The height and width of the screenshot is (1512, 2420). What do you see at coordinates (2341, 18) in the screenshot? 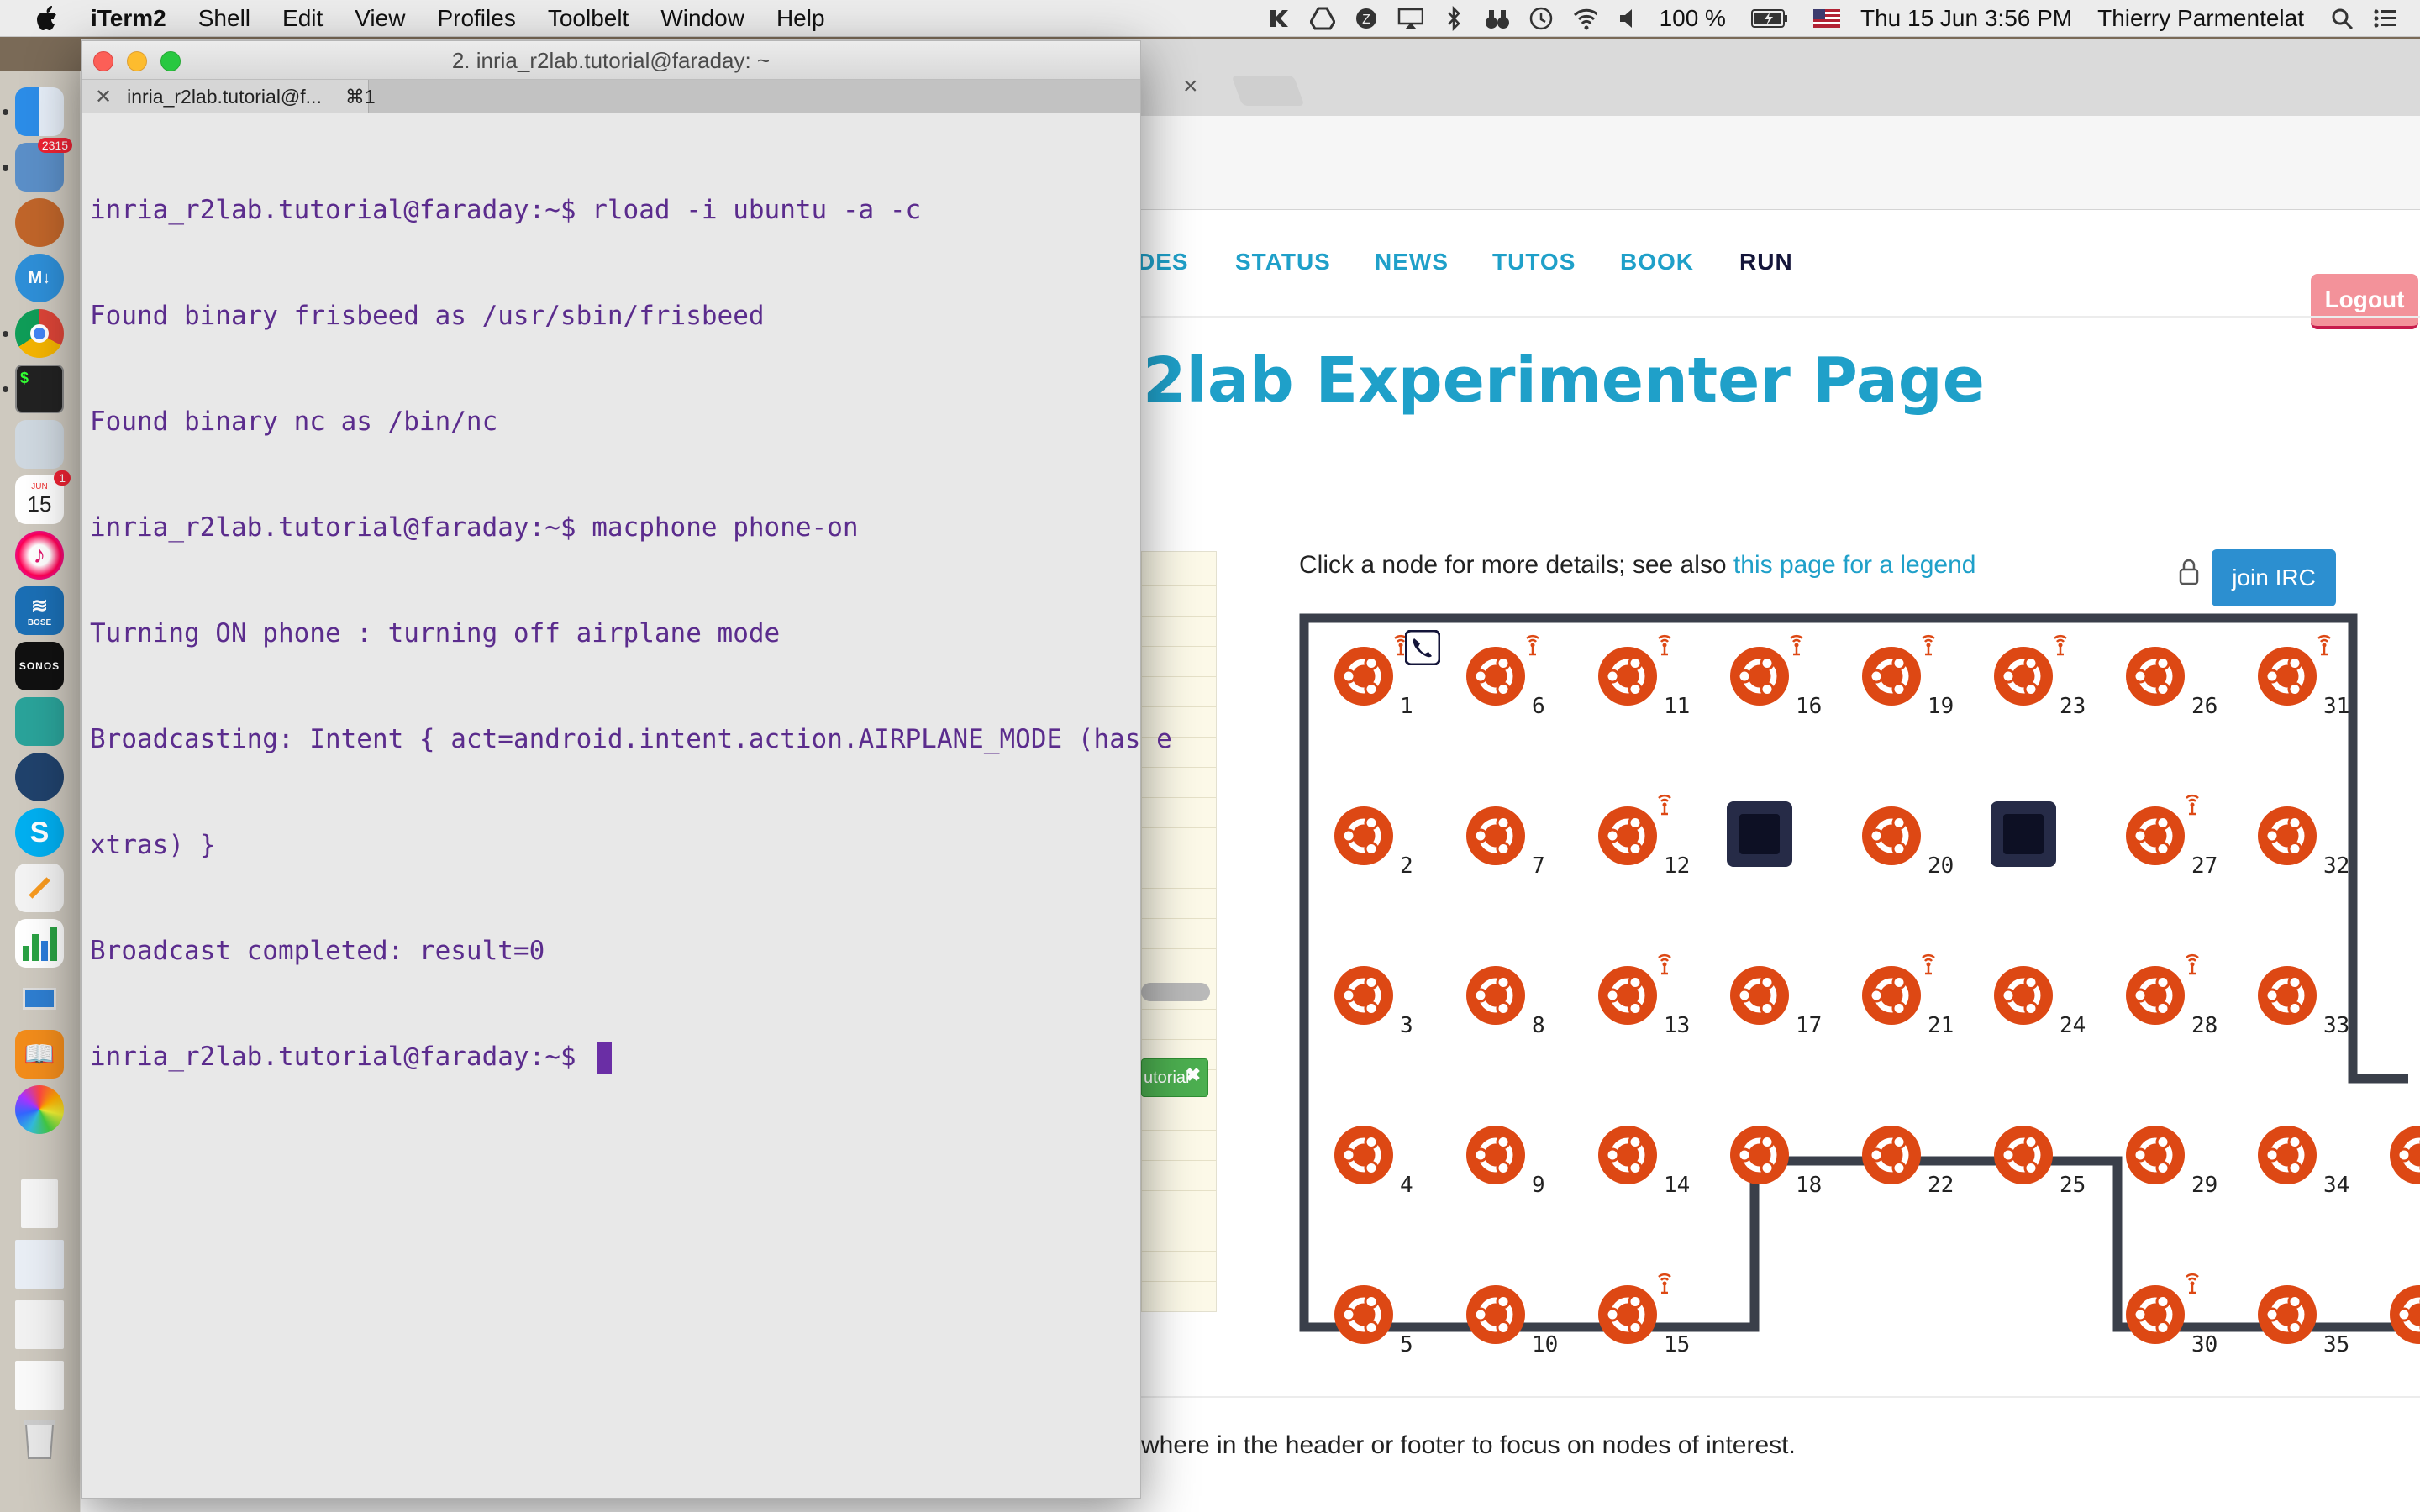
I see `spotlight-icon` at bounding box center [2341, 18].